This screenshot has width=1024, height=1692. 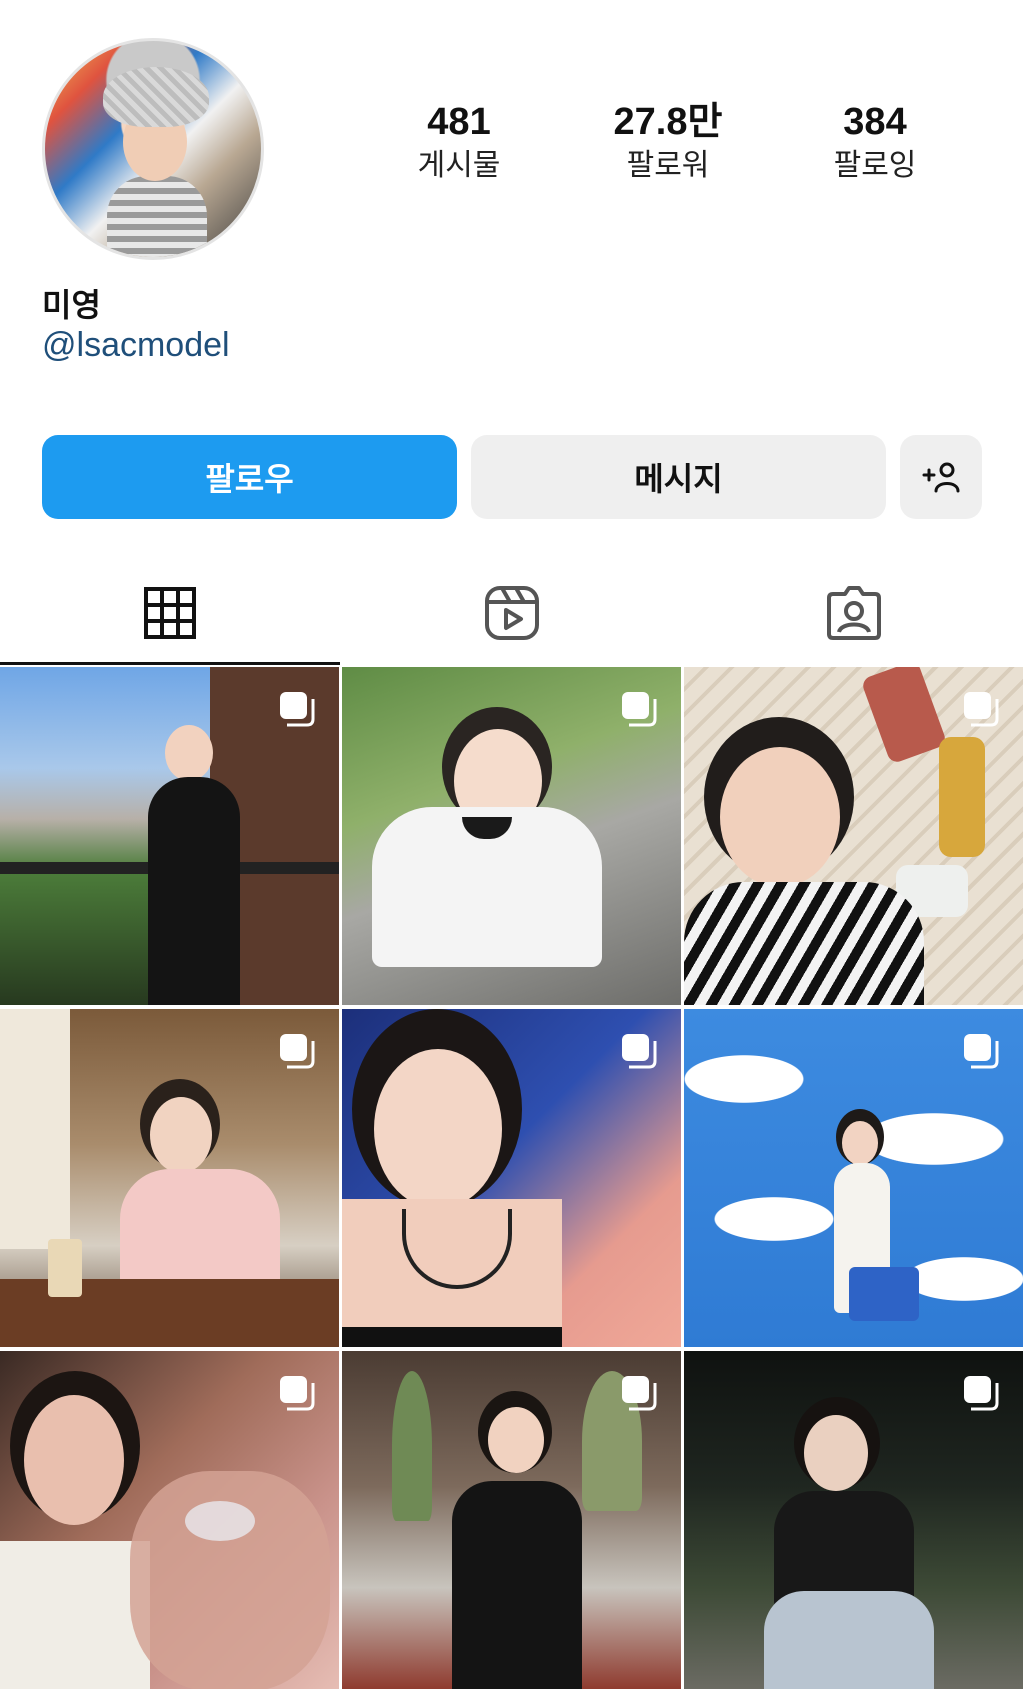 I want to click on profile-tabs, so click(x=512, y=612).